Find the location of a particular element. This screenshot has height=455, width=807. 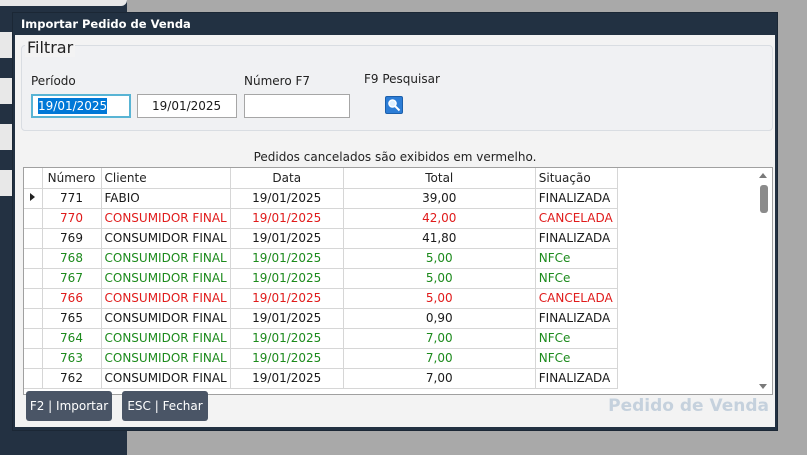

date-to-input: 19/01/2025 is located at coordinates (187, 106).